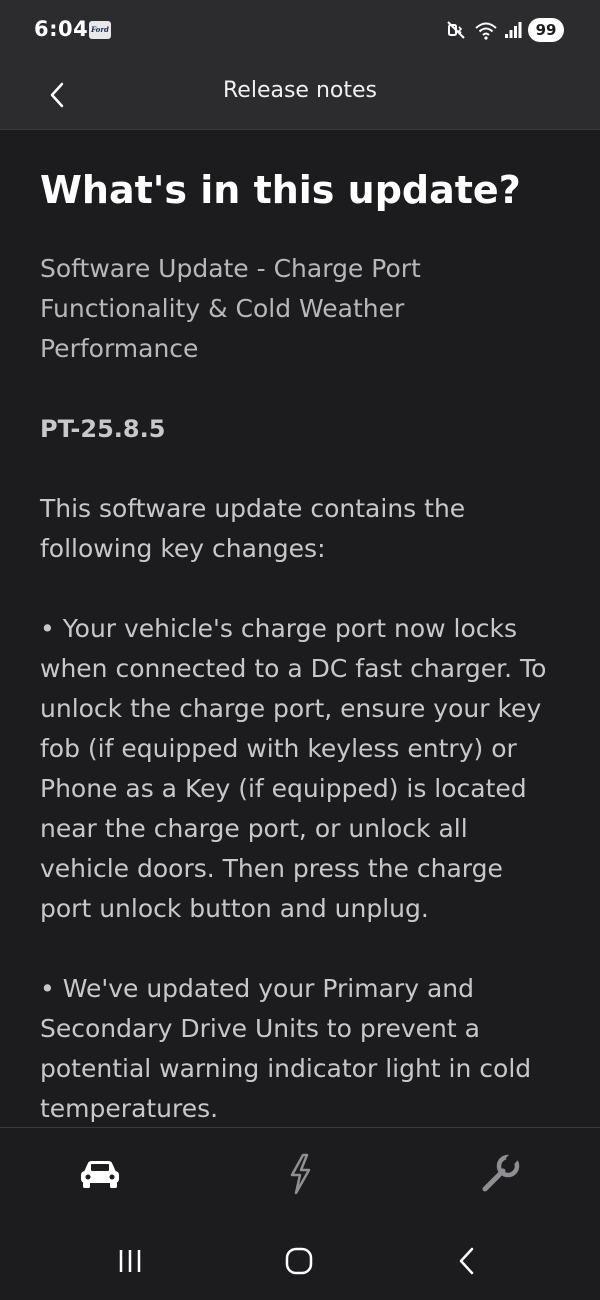 This screenshot has width=600, height=1300. I want to click on nav-service, so click(500, 1174).